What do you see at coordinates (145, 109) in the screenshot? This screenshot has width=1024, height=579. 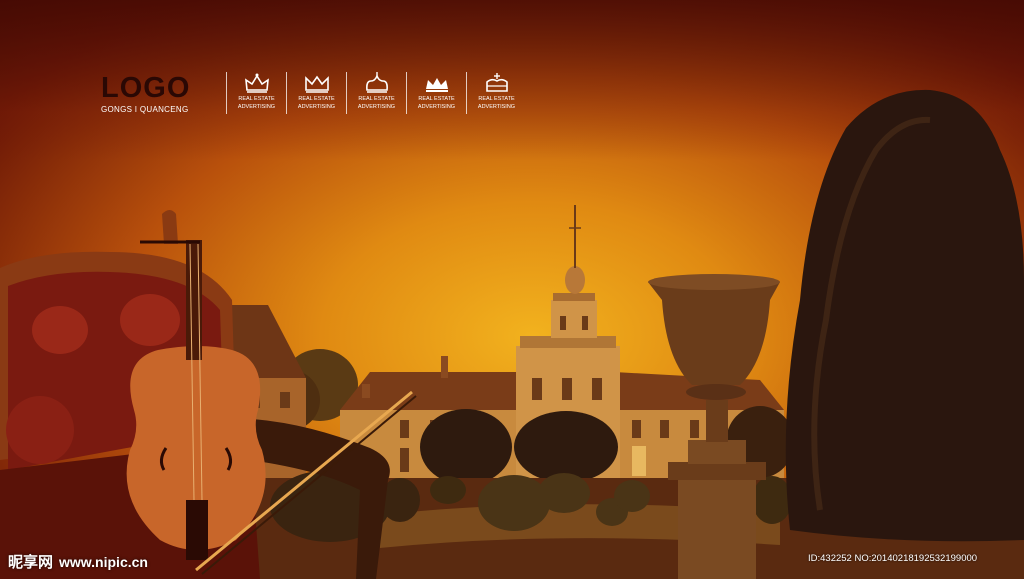 I see `logo-subtitle: GONGS I QUANCENG` at bounding box center [145, 109].